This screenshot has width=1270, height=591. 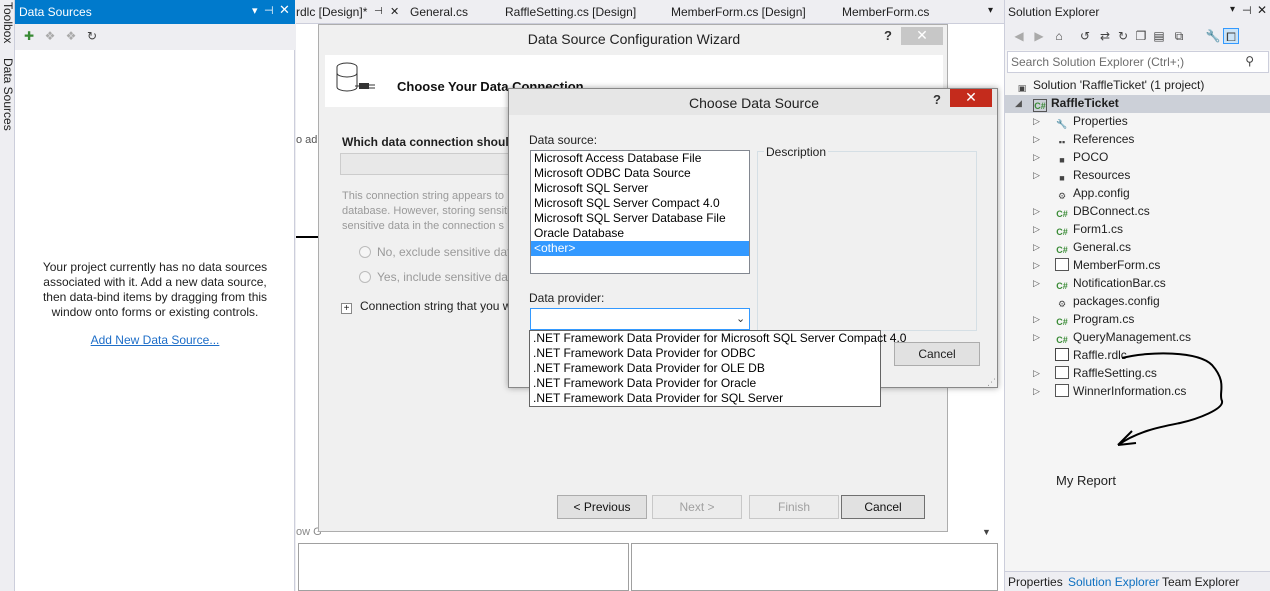 What do you see at coordinates (1092, 193) in the screenshot?
I see `tree-item: ⚙ App.config` at bounding box center [1092, 193].